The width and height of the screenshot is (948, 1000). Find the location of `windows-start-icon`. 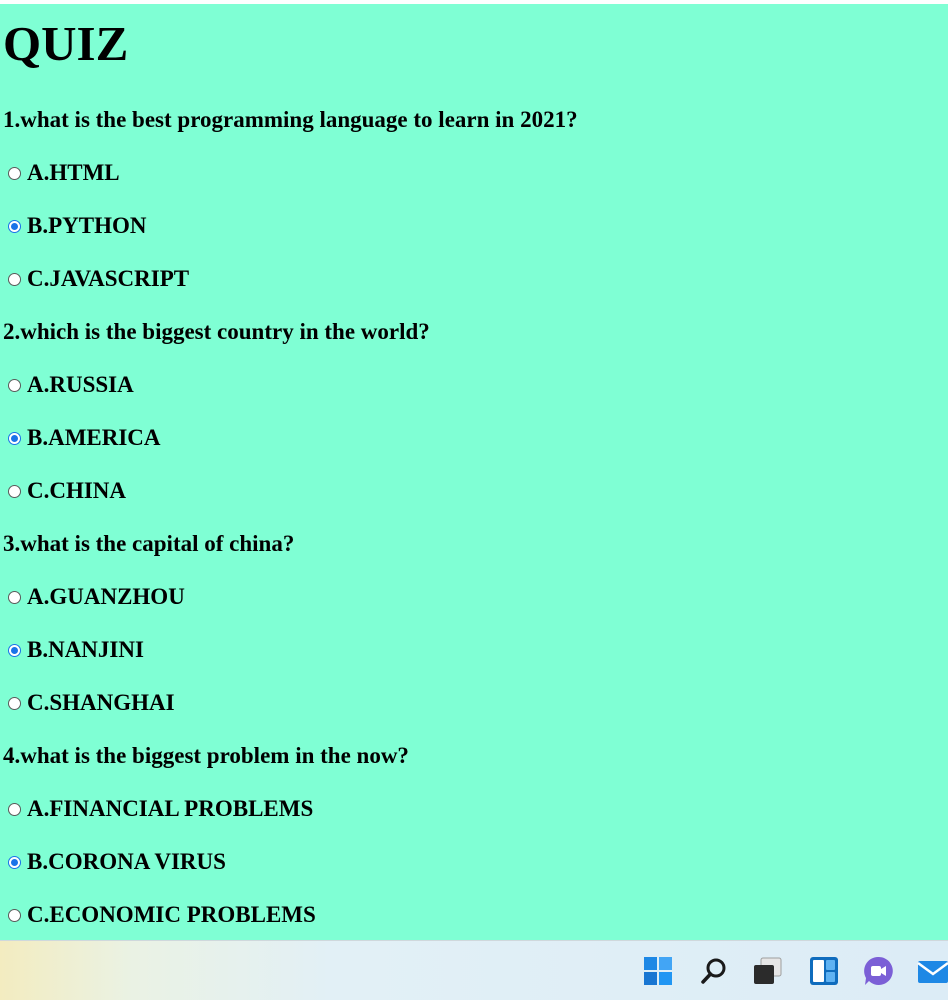

windows-start-icon is located at coordinates (658, 971).